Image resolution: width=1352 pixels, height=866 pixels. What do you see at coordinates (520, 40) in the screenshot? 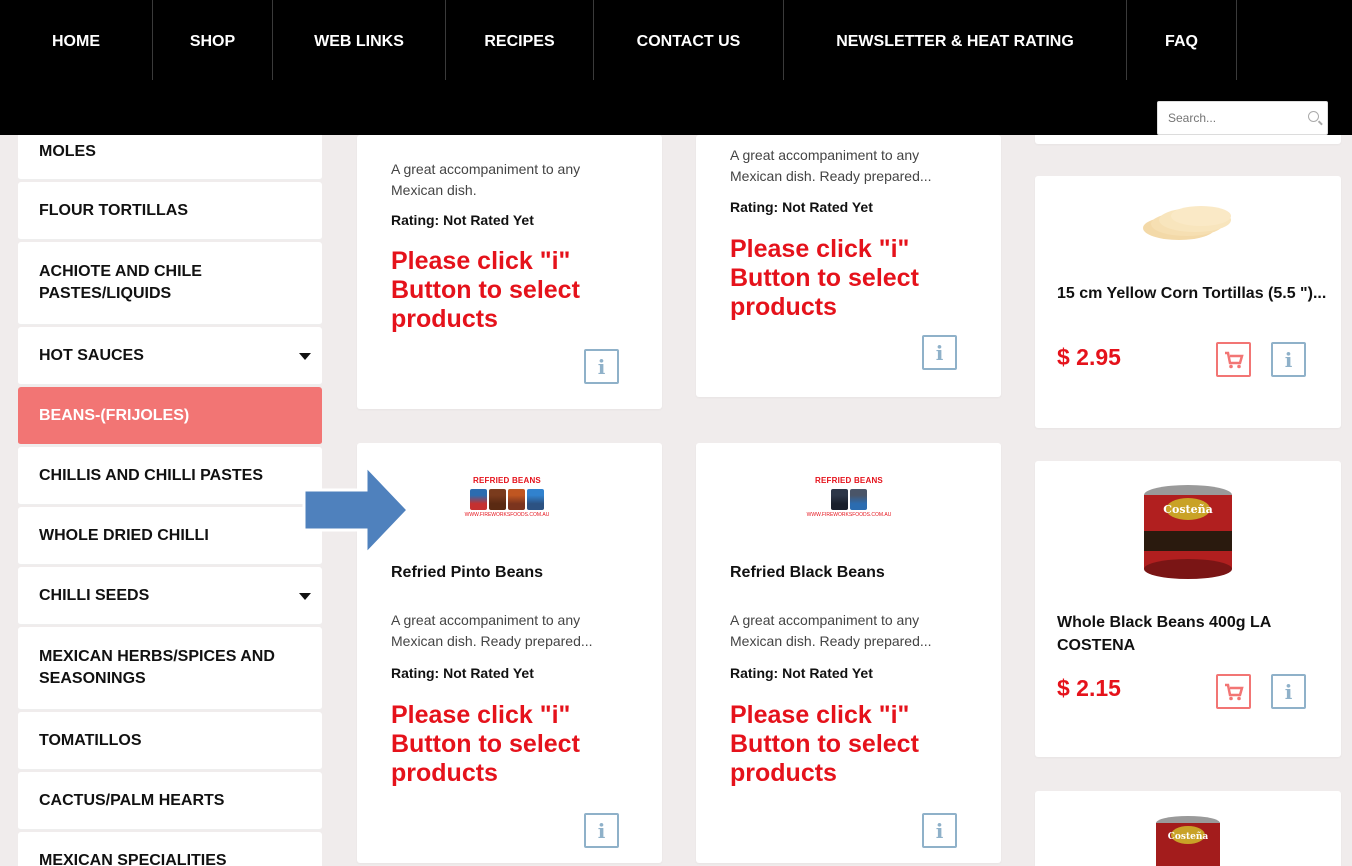
I see `nav-recipes: RECIPES` at bounding box center [520, 40].